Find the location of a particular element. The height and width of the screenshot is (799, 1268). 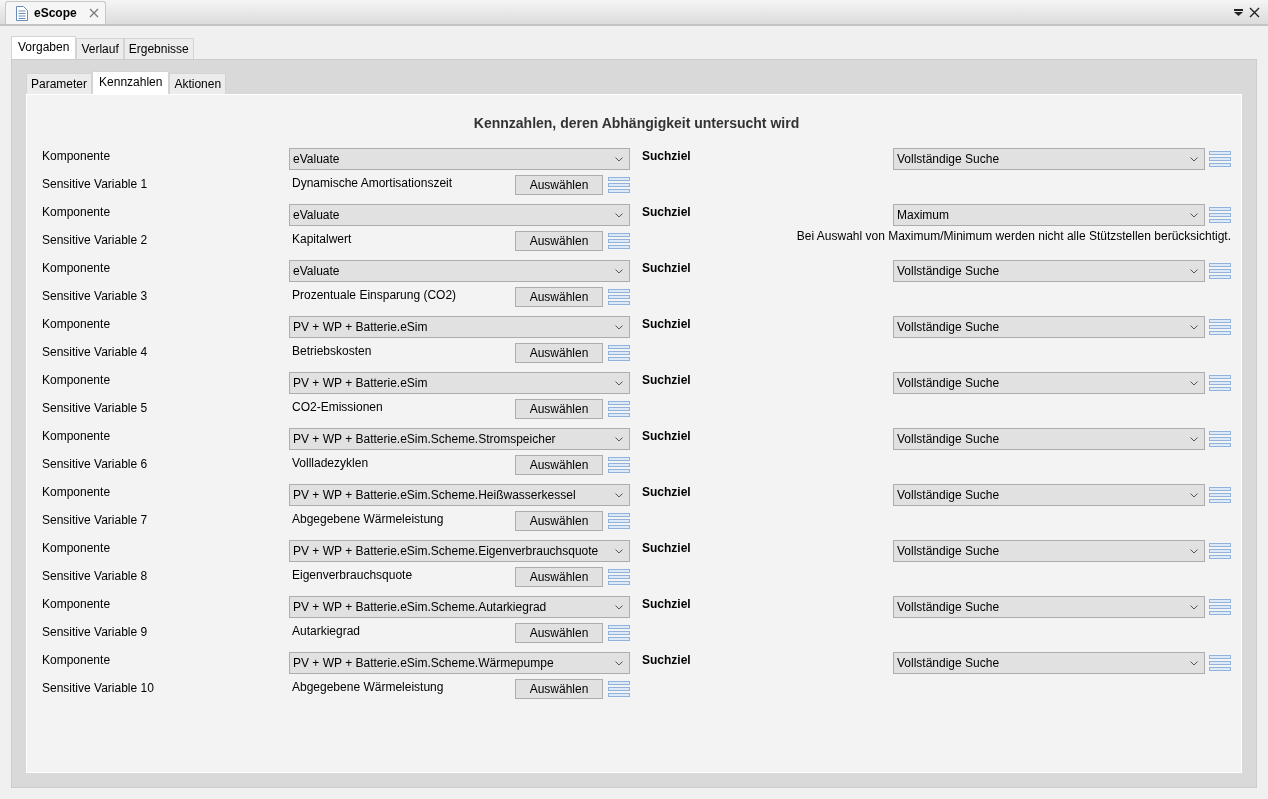

variable-name: Kapitalwert is located at coordinates (322, 239).